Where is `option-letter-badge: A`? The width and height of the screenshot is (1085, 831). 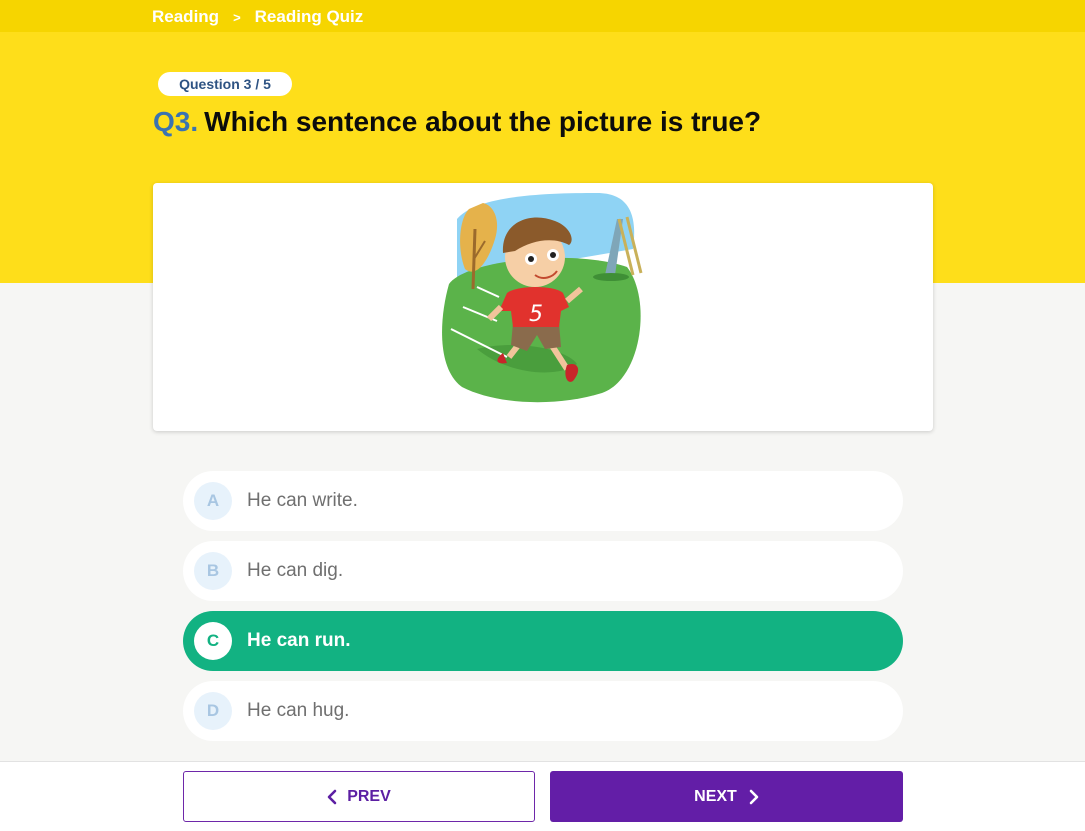 option-letter-badge: A is located at coordinates (213, 501).